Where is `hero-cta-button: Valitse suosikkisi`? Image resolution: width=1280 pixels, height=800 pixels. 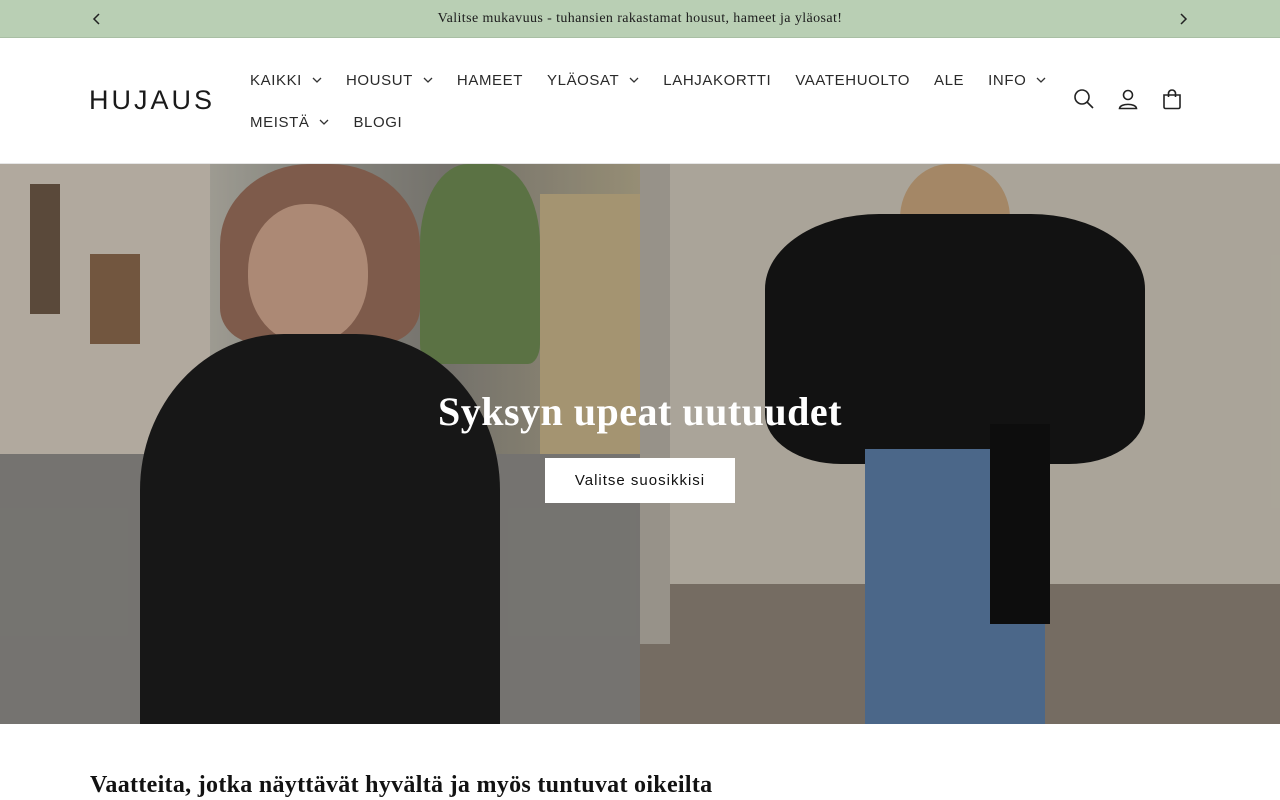
hero-cta-button: Valitse suosikkisi is located at coordinates (640, 480).